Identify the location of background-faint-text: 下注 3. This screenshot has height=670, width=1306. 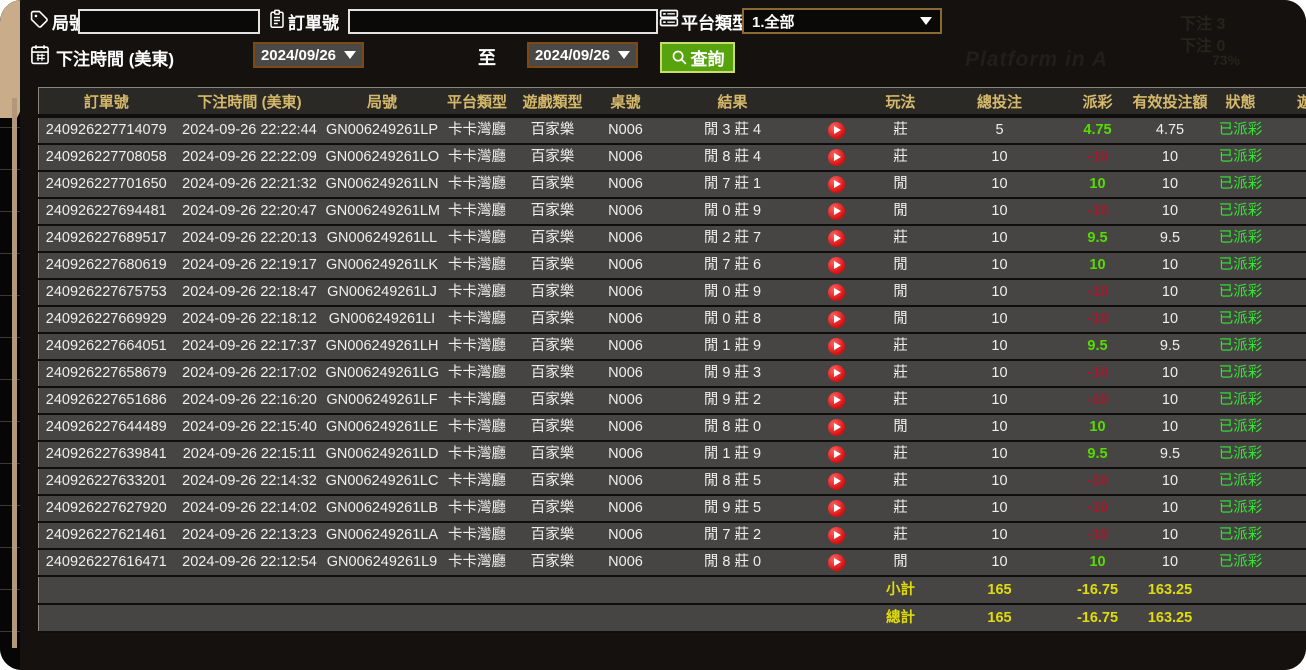
(1203, 24).